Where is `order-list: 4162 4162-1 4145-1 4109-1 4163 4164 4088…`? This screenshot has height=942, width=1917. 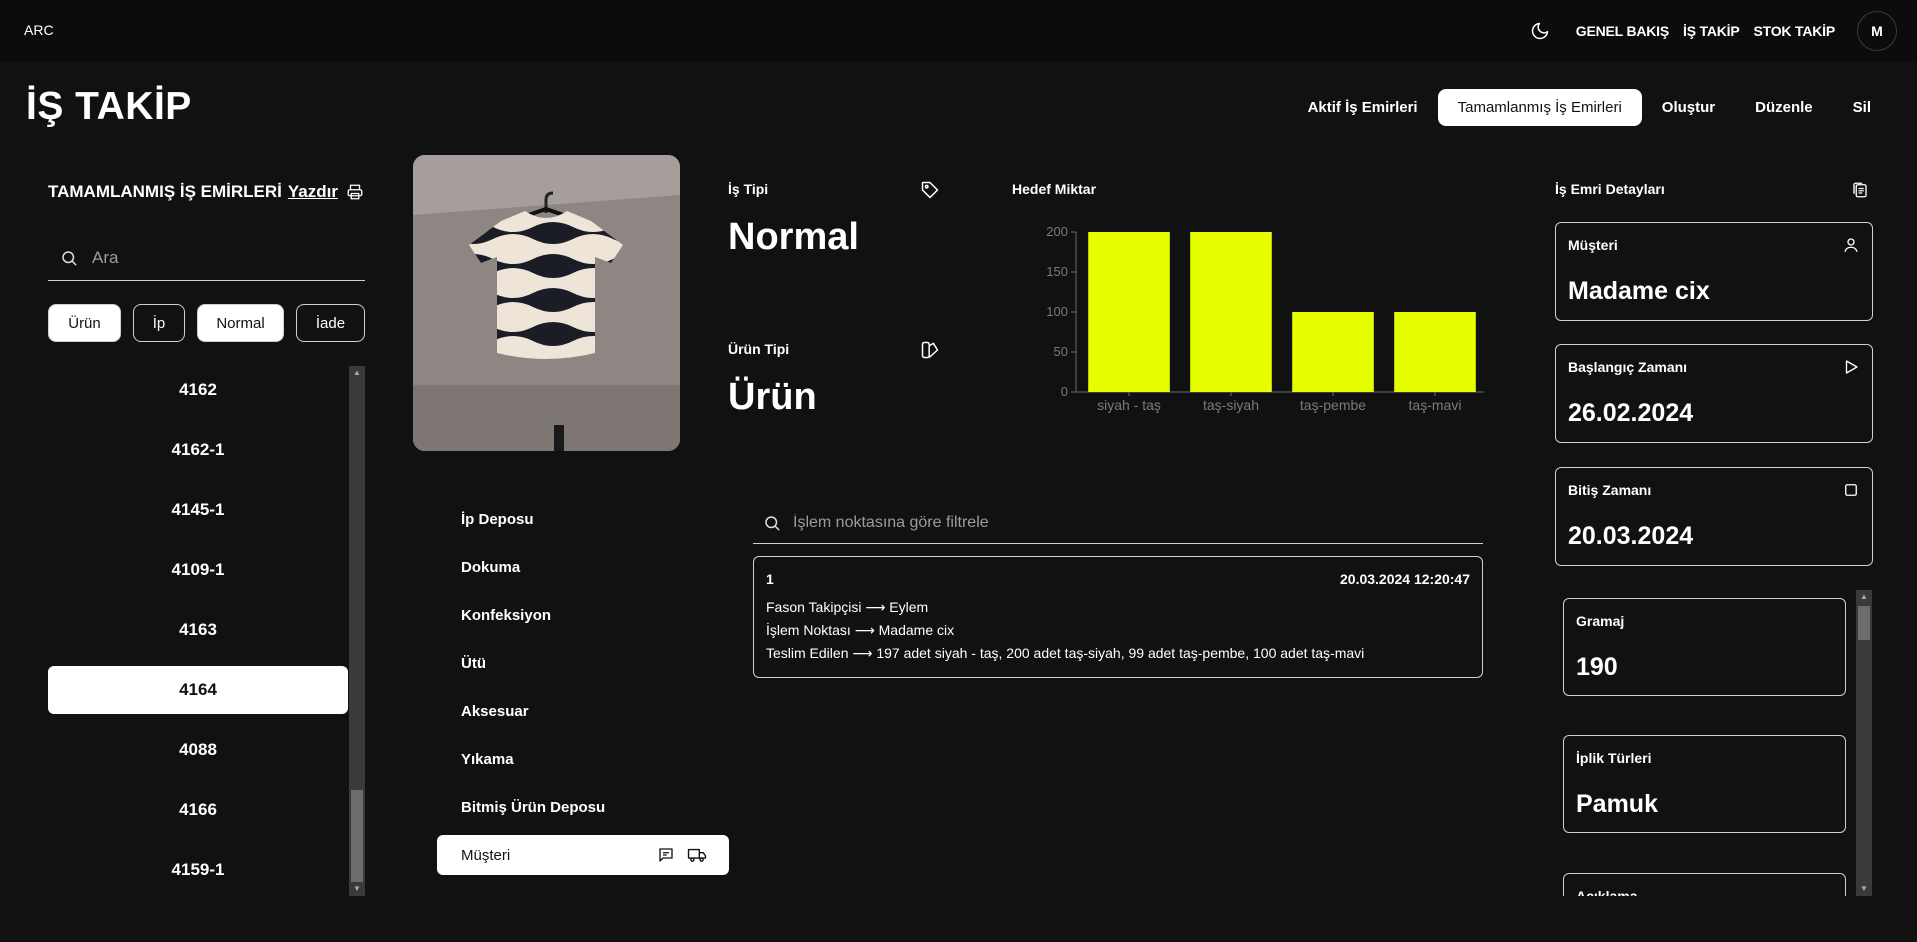
order-list: 4162 4162-1 4145-1 4109-1 4163 4164 4088… is located at coordinates (198, 631).